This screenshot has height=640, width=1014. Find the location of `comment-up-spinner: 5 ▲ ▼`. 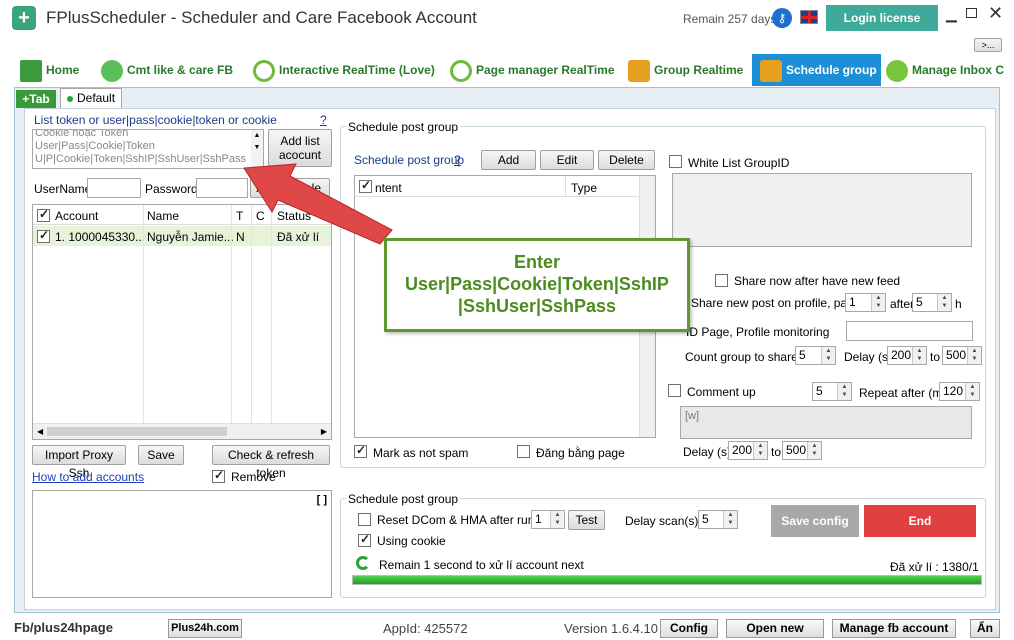

comment-up-spinner: 5 ▲ ▼ is located at coordinates (832, 391).